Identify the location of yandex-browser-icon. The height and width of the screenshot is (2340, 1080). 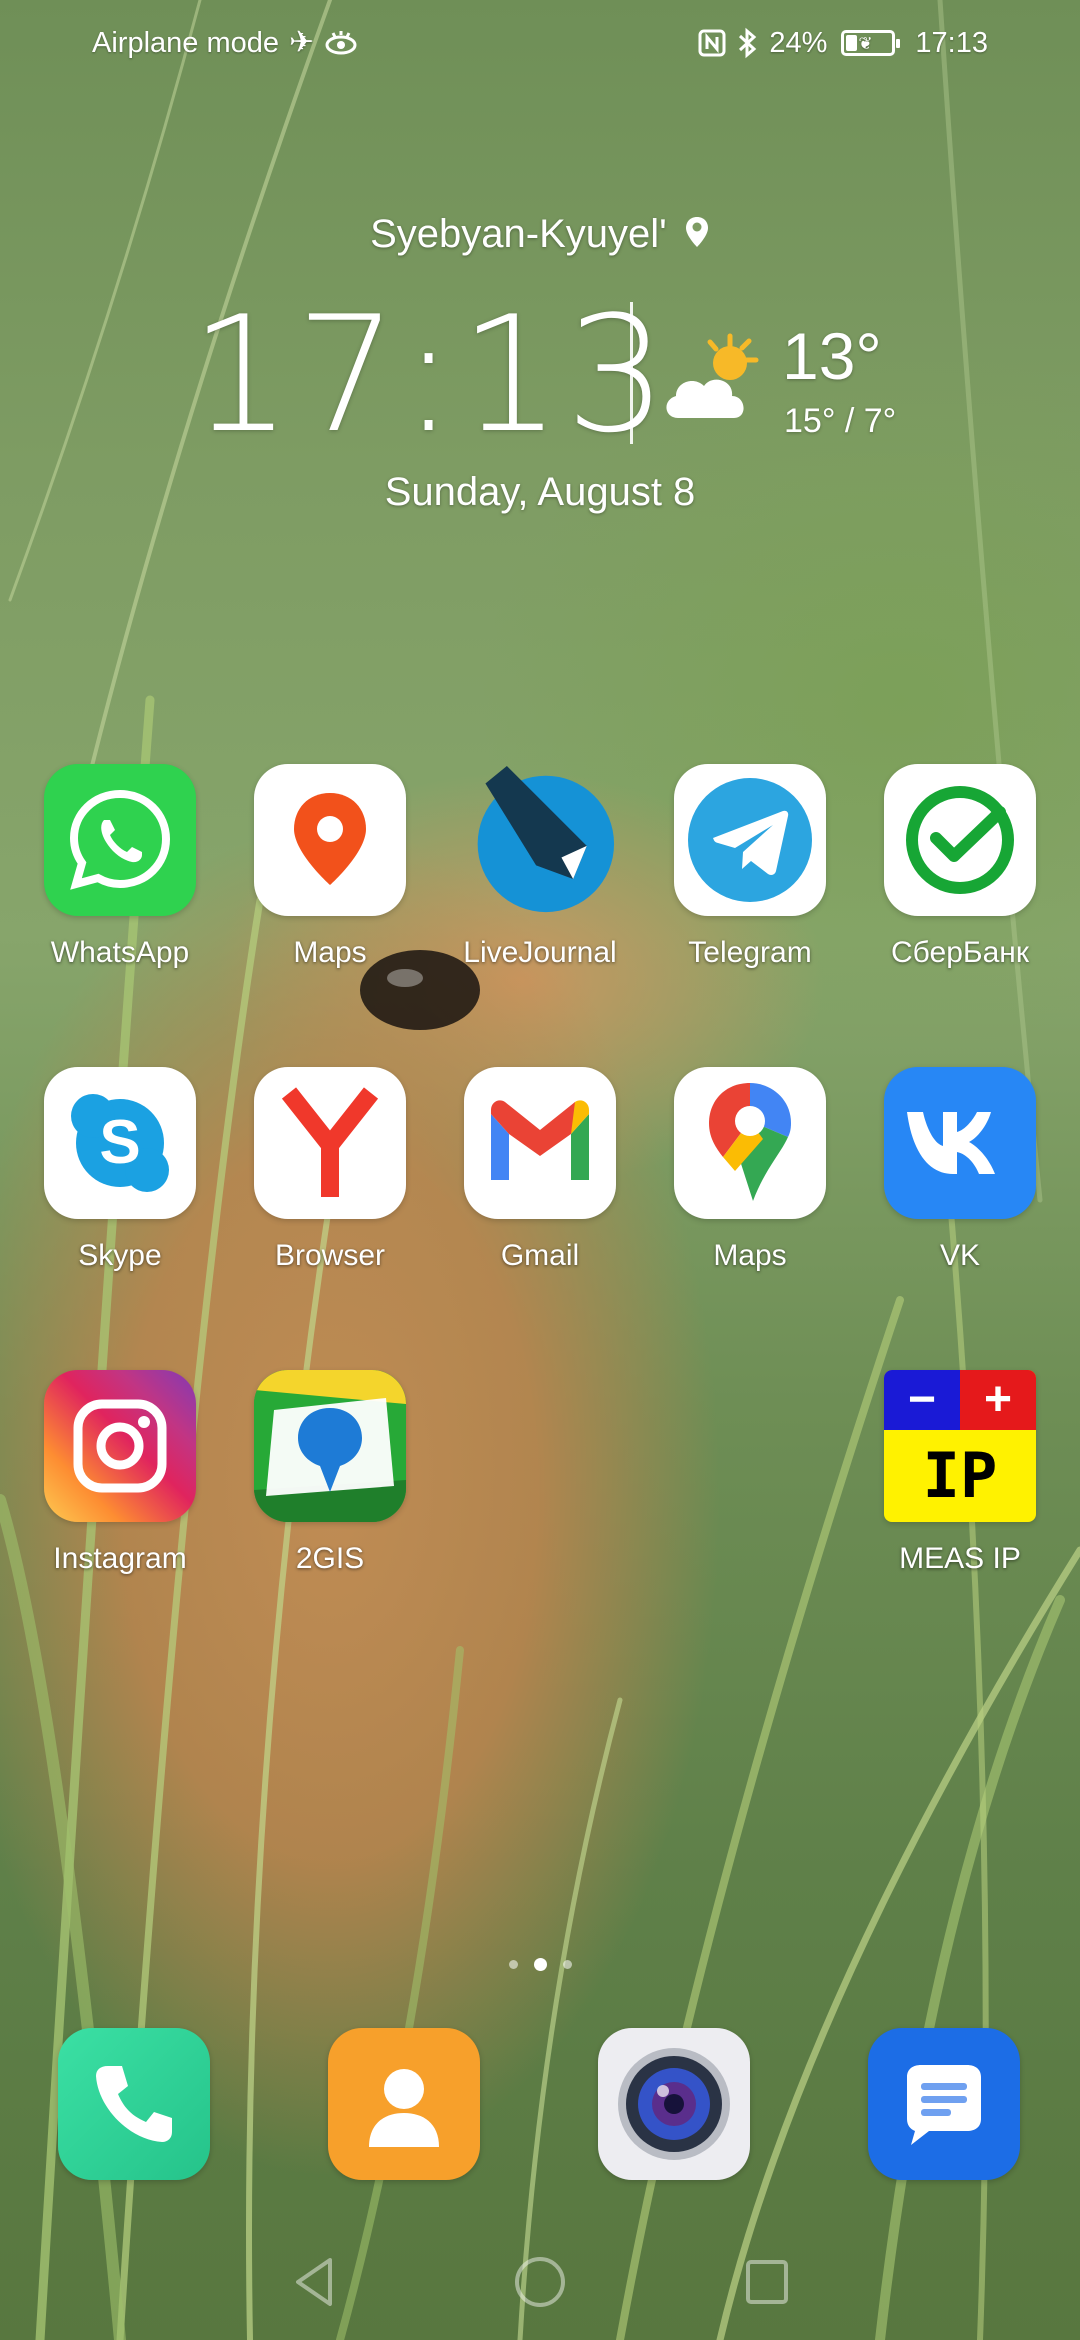
(330, 1143).